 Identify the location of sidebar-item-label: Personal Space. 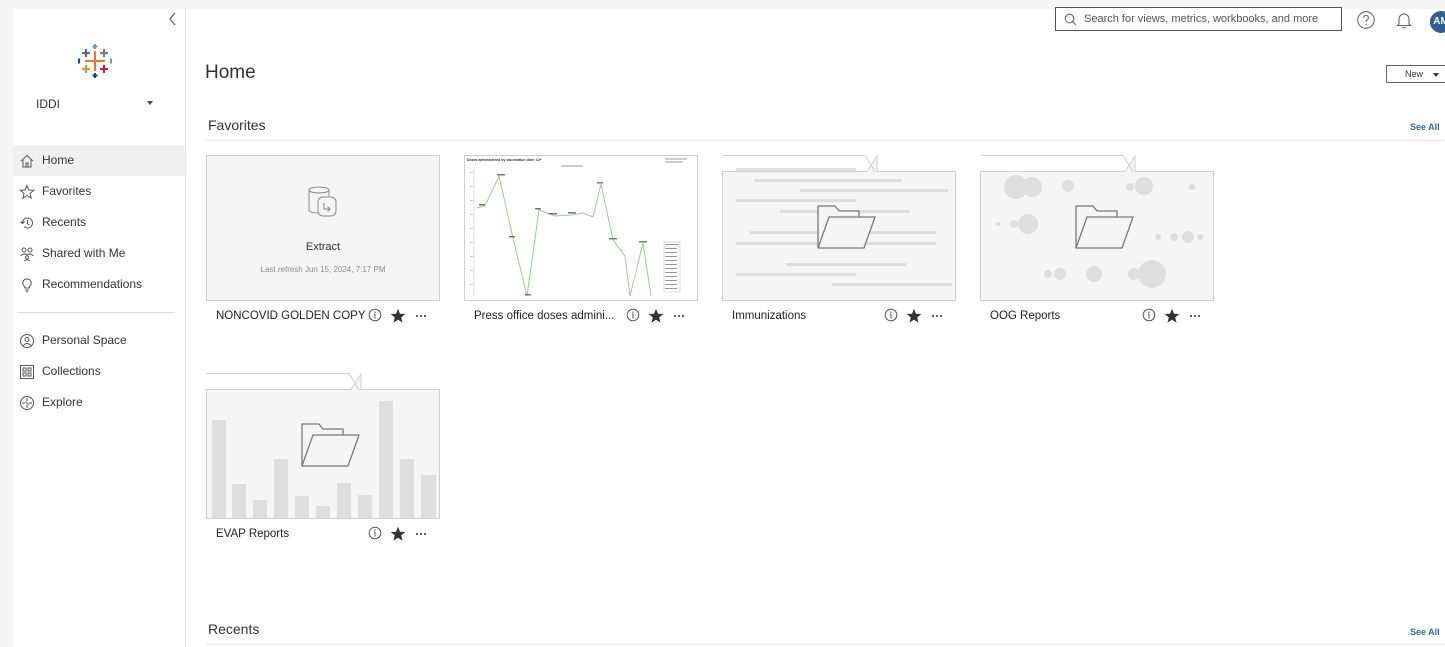
(84, 340).